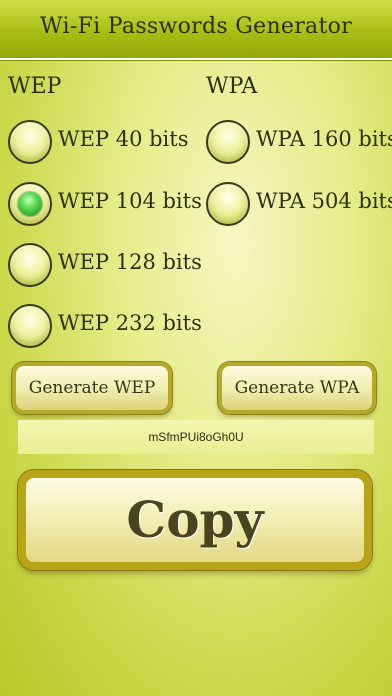 The height and width of the screenshot is (696, 392). I want to click on option-label: WPA 160 bits, so click(324, 139).